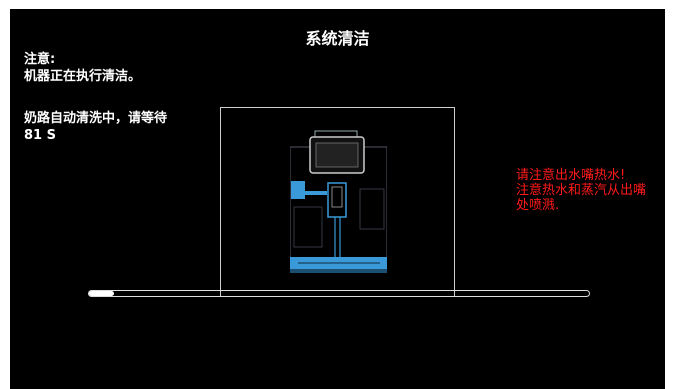 The image size is (673, 389). Describe the element at coordinates (337, 38) in the screenshot. I see `page-title: 系统清洁` at that location.